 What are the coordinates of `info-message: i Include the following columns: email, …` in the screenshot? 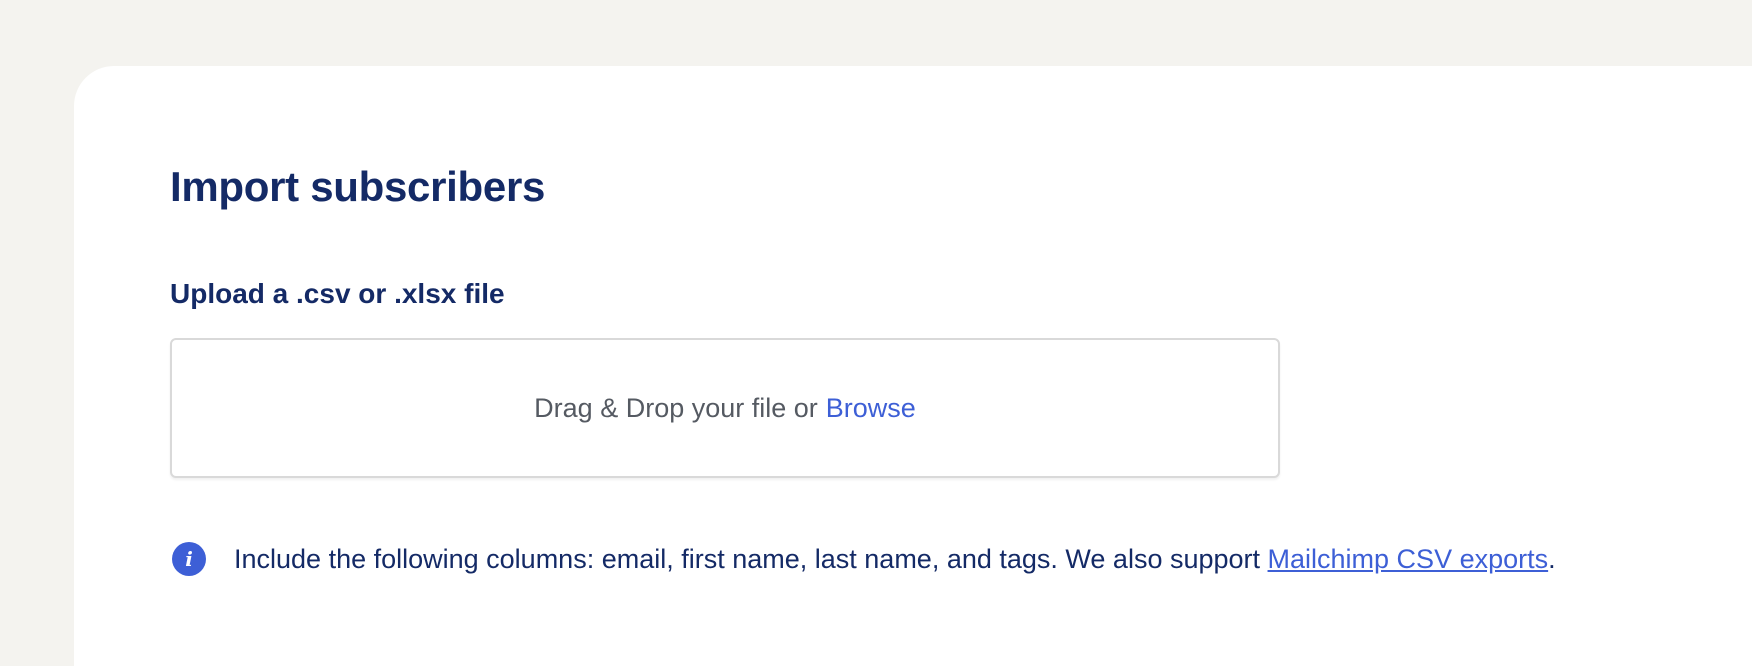 It's located at (864, 559).